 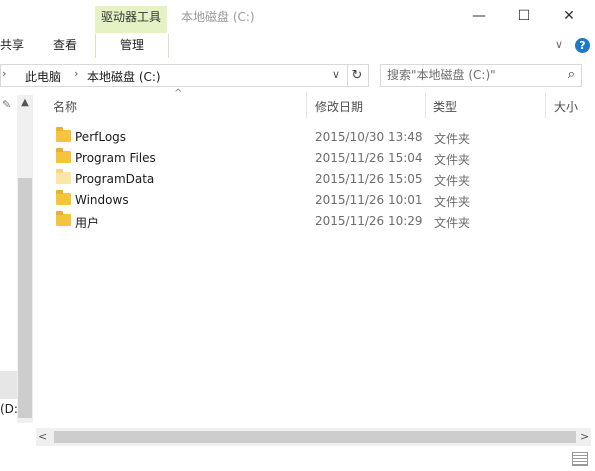 I want to click on window-title: 本地磁盘 (C:), so click(x=218, y=17).